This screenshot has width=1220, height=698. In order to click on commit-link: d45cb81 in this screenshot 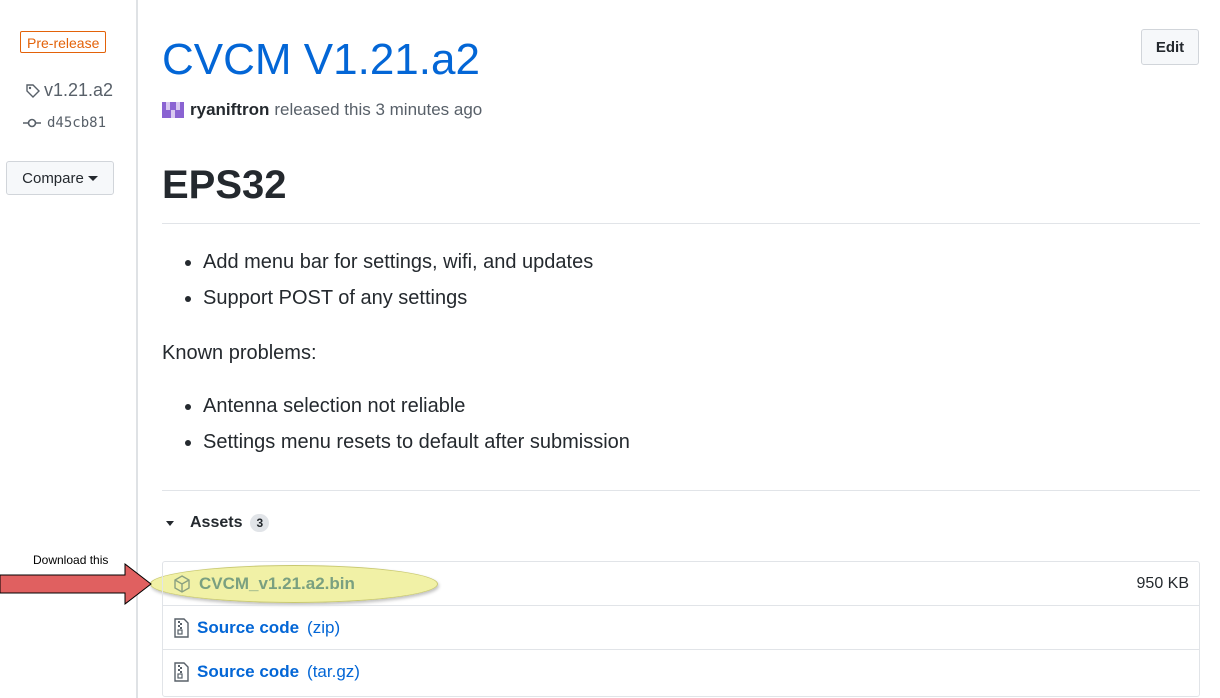, I will do `click(64, 123)`.